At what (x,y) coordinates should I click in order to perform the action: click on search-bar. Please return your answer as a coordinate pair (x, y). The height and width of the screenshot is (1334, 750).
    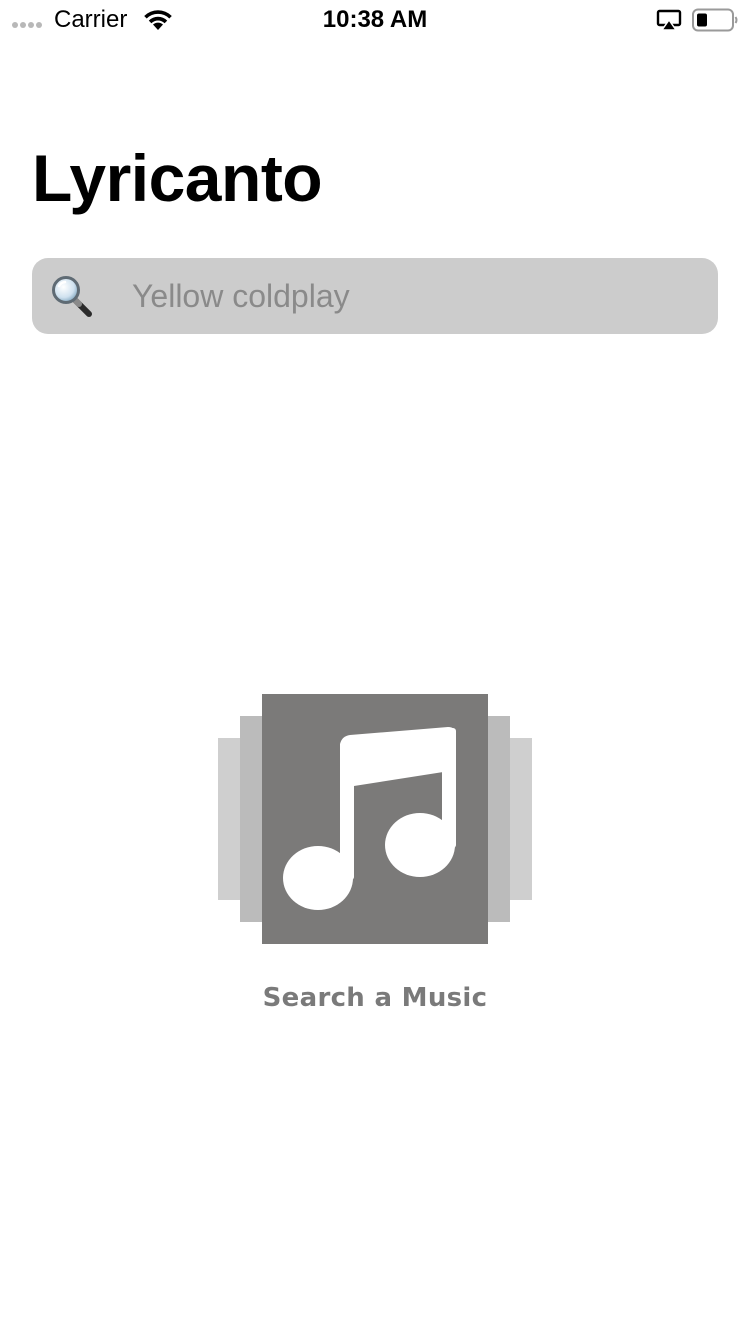
    Looking at the image, I should click on (375, 296).